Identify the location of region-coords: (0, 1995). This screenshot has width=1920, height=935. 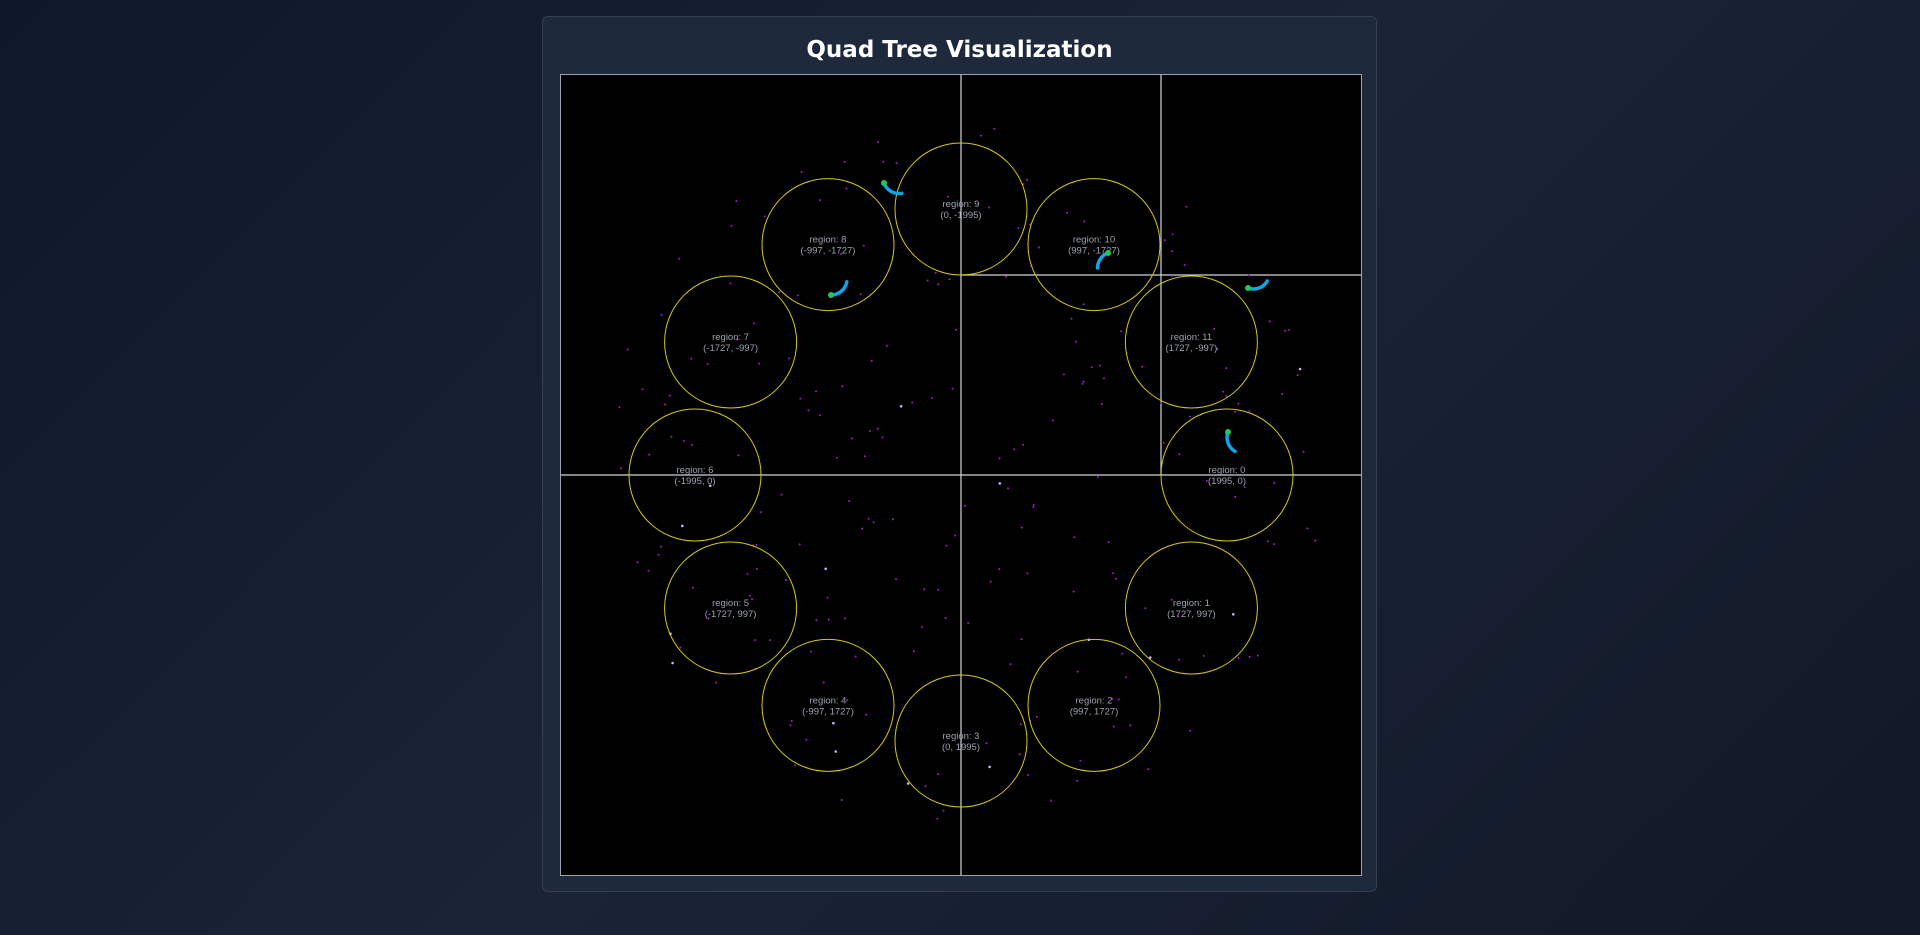
(961, 747).